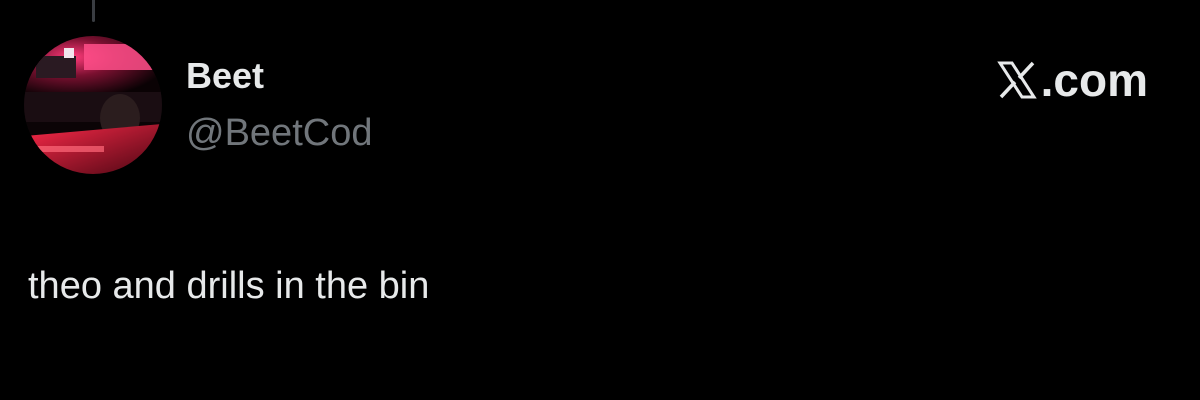 The width and height of the screenshot is (1200, 400). Describe the element at coordinates (229, 286) in the screenshot. I see `tweet-text: theo and drills in the bin` at that location.